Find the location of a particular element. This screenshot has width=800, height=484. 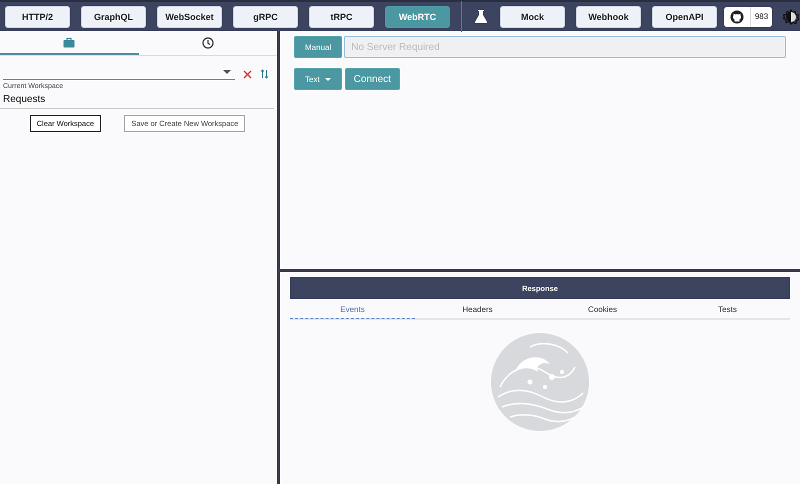

flask-icon is located at coordinates (481, 16).